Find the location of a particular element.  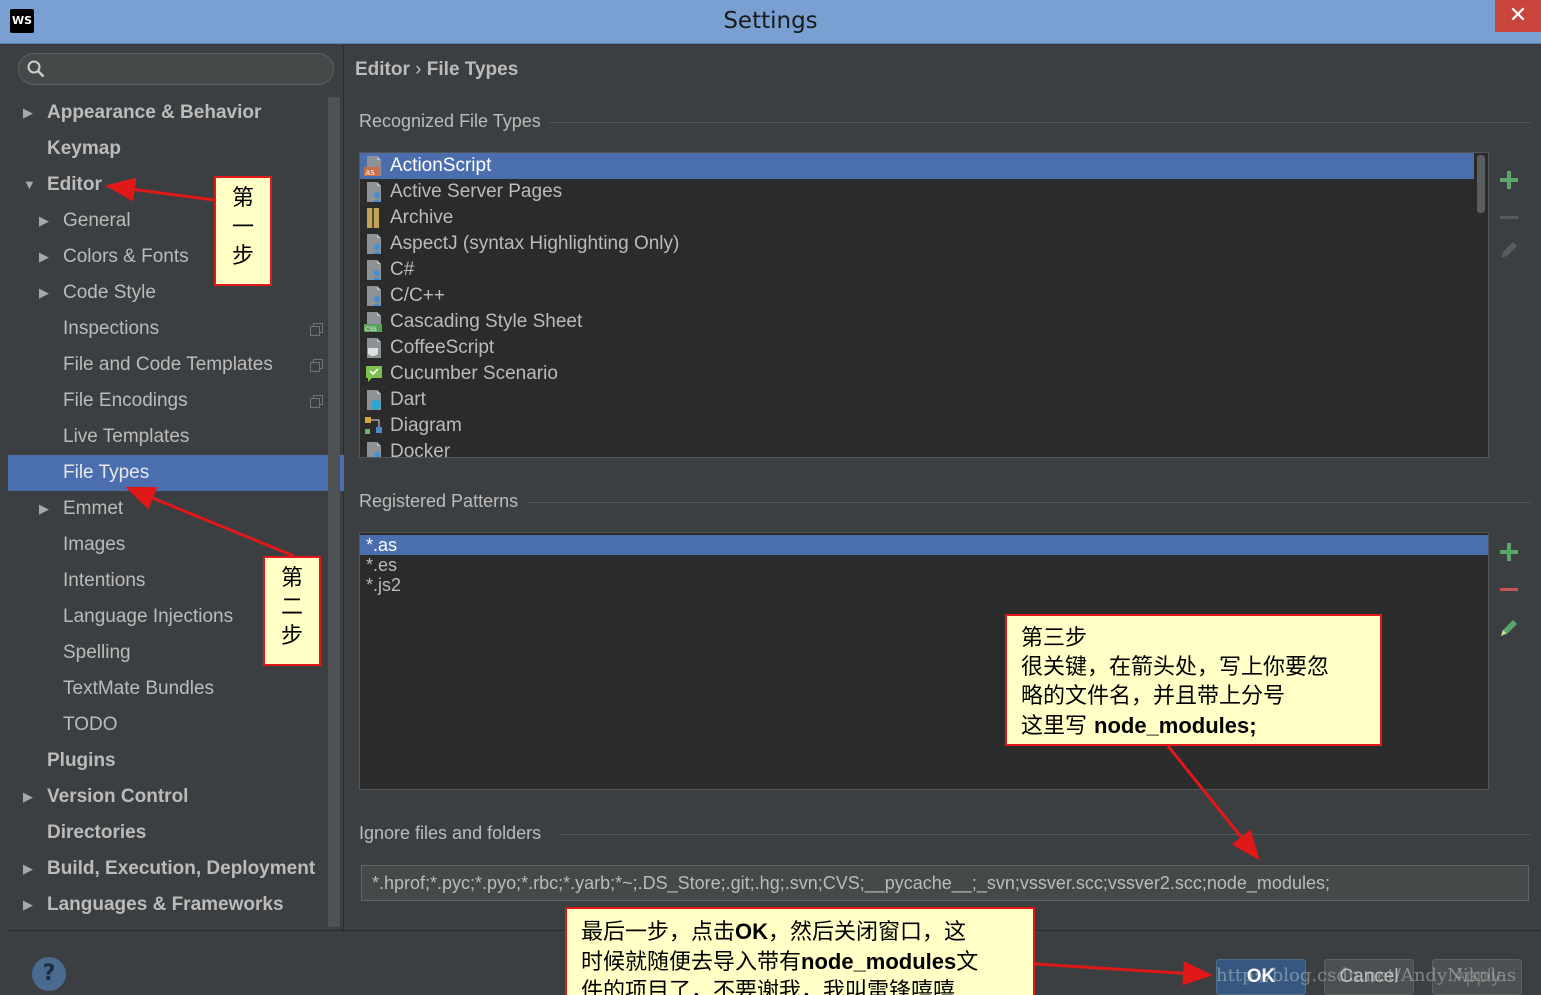

add-file-type-icon is located at coordinates (1509, 180).